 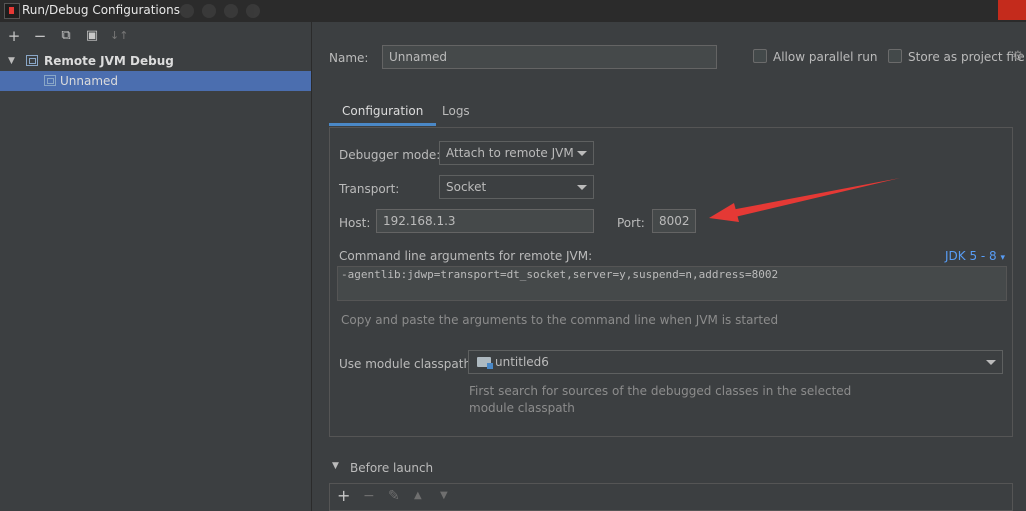 I want to click on background-taskbar-ghost, so click(x=350, y=11).